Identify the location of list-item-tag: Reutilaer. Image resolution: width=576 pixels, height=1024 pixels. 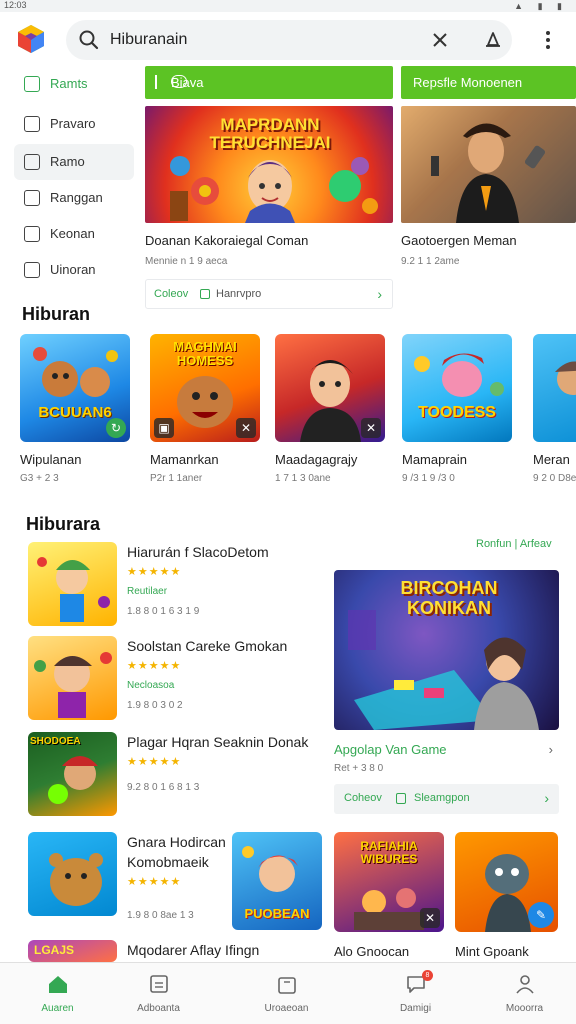
(147, 591).